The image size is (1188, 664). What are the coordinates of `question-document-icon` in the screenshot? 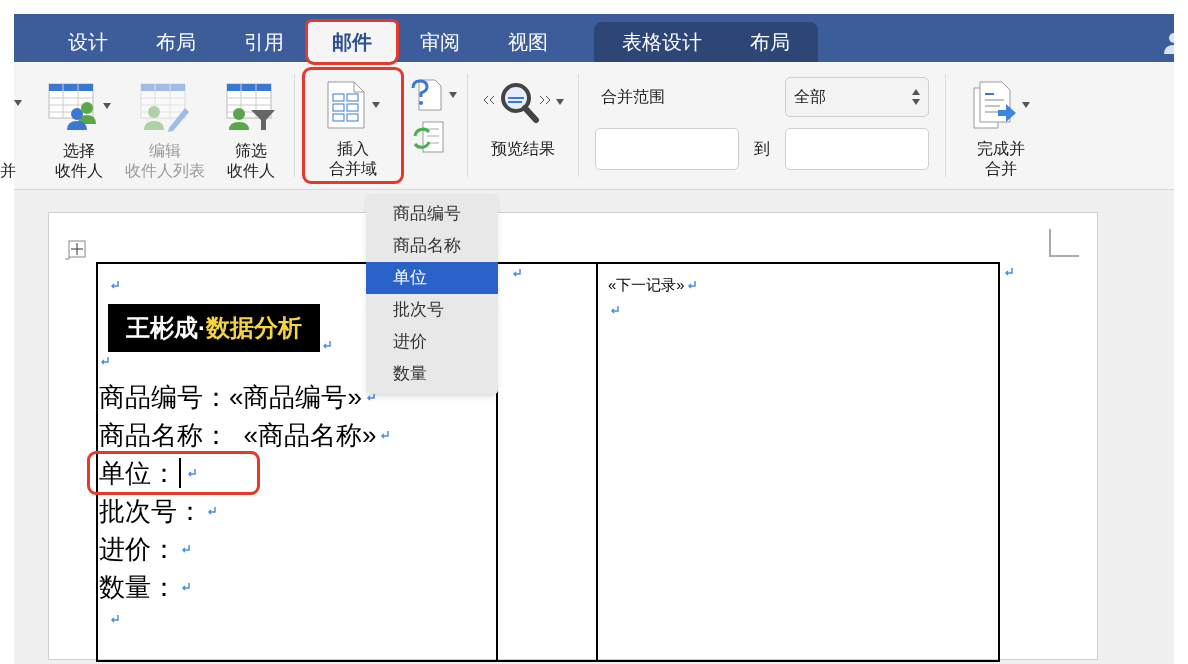 It's located at (427, 95).